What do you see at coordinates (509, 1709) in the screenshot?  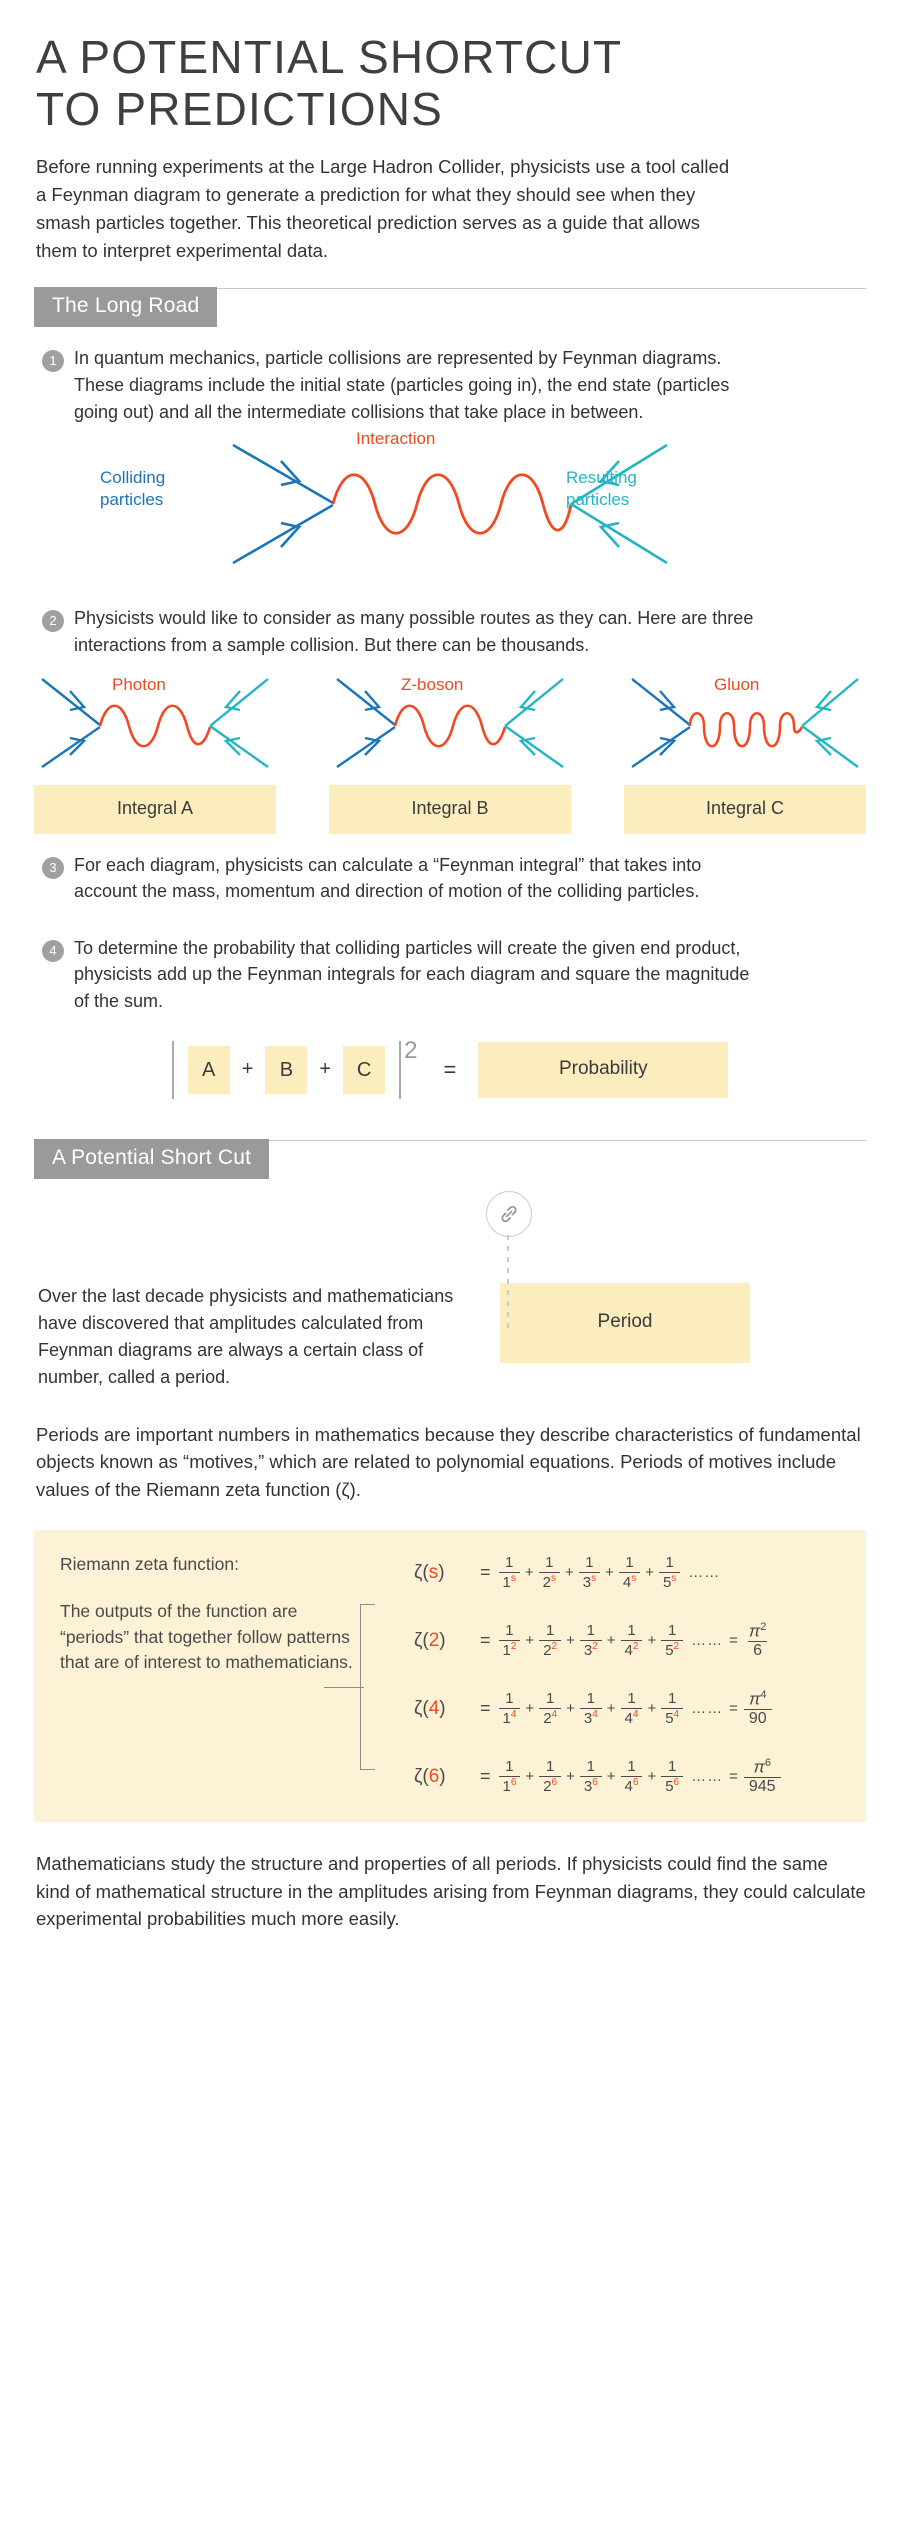 I see `zeta-term: 1 14` at bounding box center [509, 1709].